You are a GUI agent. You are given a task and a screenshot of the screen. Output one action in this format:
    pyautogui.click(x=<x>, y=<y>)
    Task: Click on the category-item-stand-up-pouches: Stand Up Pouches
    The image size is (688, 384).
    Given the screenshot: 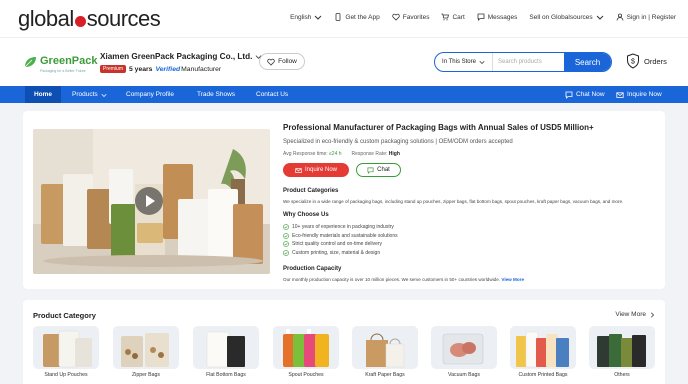 What is the action you would take?
    pyautogui.click(x=66, y=352)
    